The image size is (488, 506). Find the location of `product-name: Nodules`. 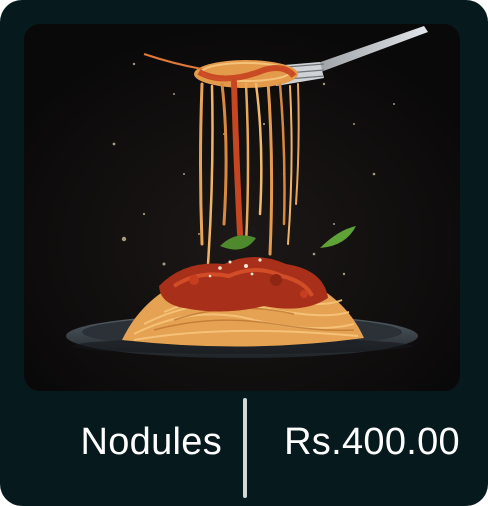

product-name: Nodules is located at coordinates (151, 442).